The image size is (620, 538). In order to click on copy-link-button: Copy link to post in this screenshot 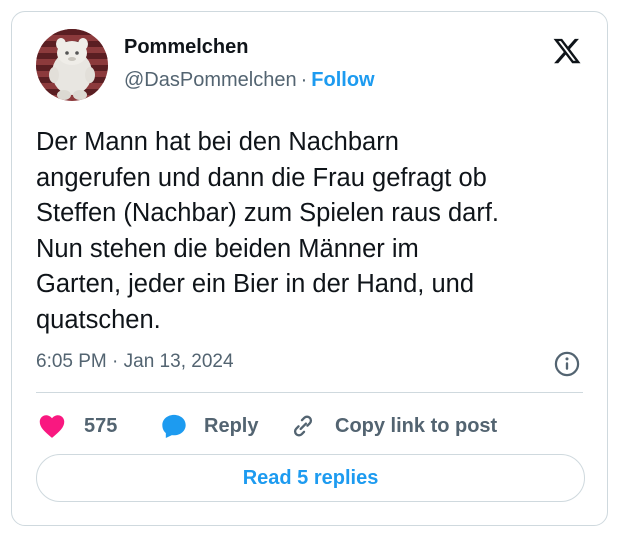, I will do `click(393, 426)`.